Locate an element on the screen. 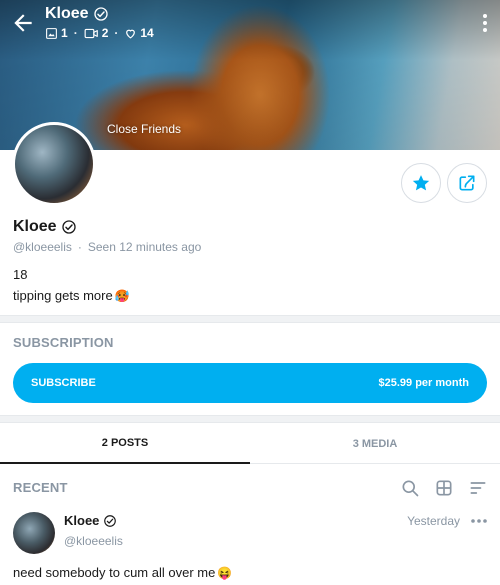 The height and width of the screenshot is (585, 500). subscription-title: SUBSCRIPTION is located at coordinates (63, 342).